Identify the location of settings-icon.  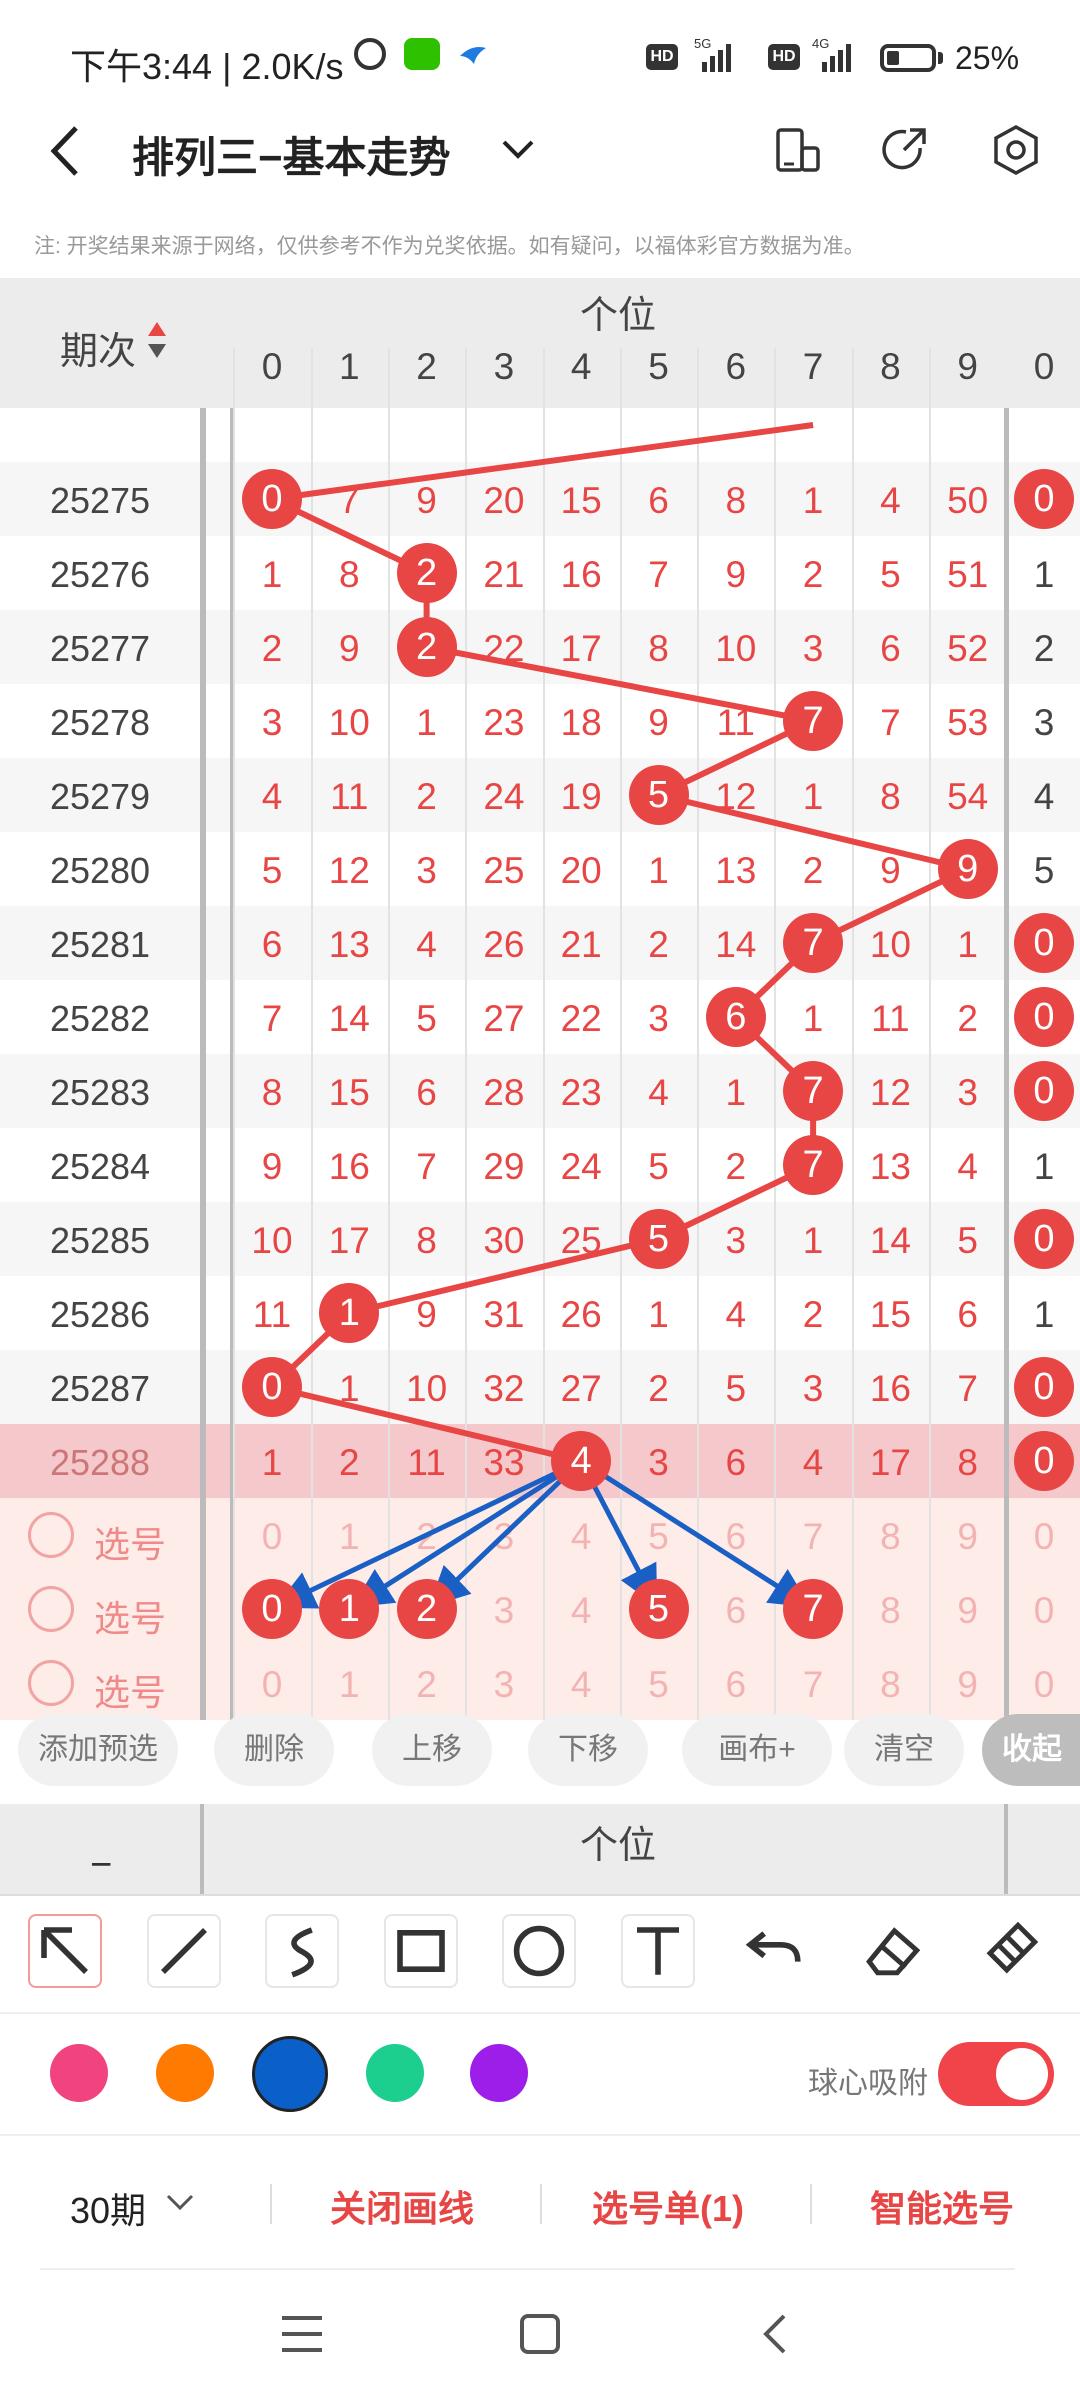
(1016, 150).